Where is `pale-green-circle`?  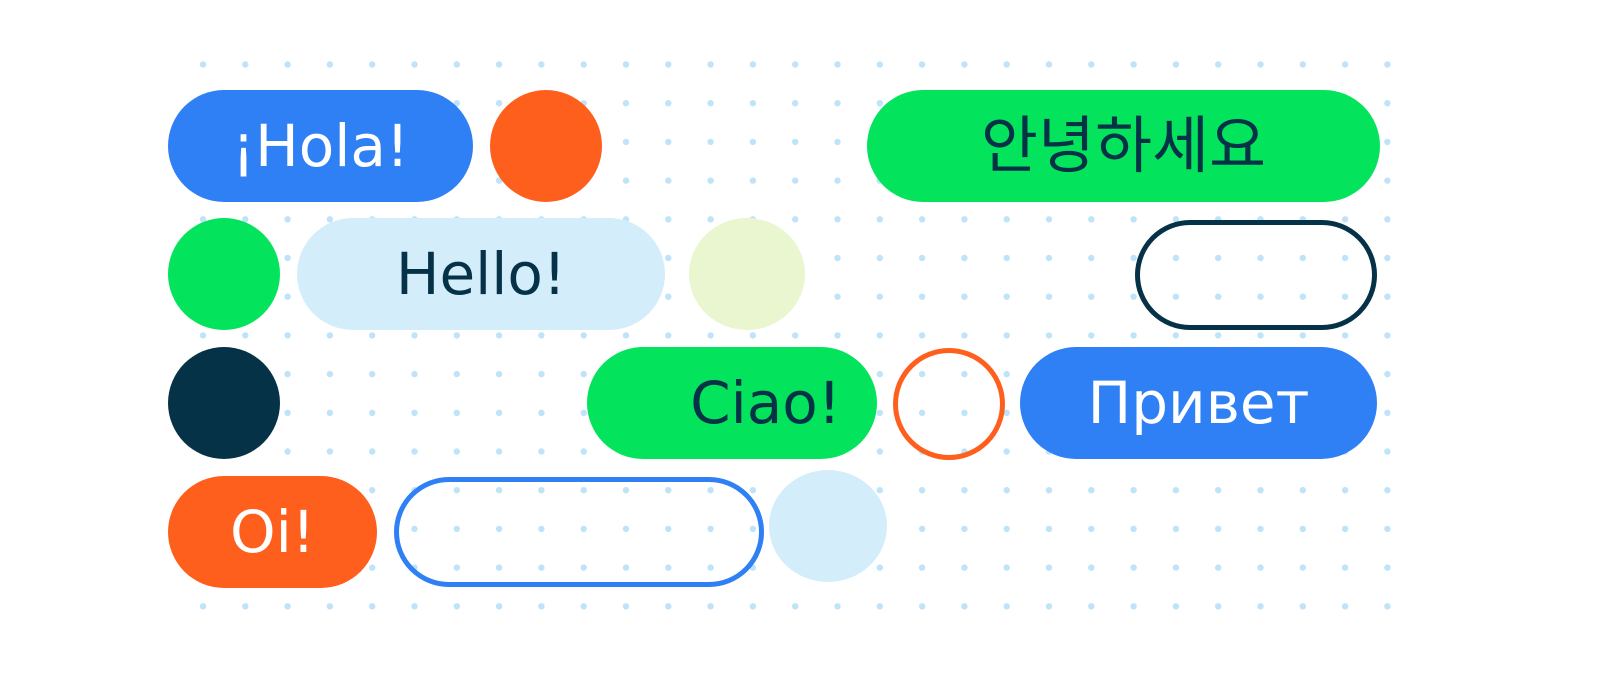 pale-green-circle is located at coordinates (747, 274).